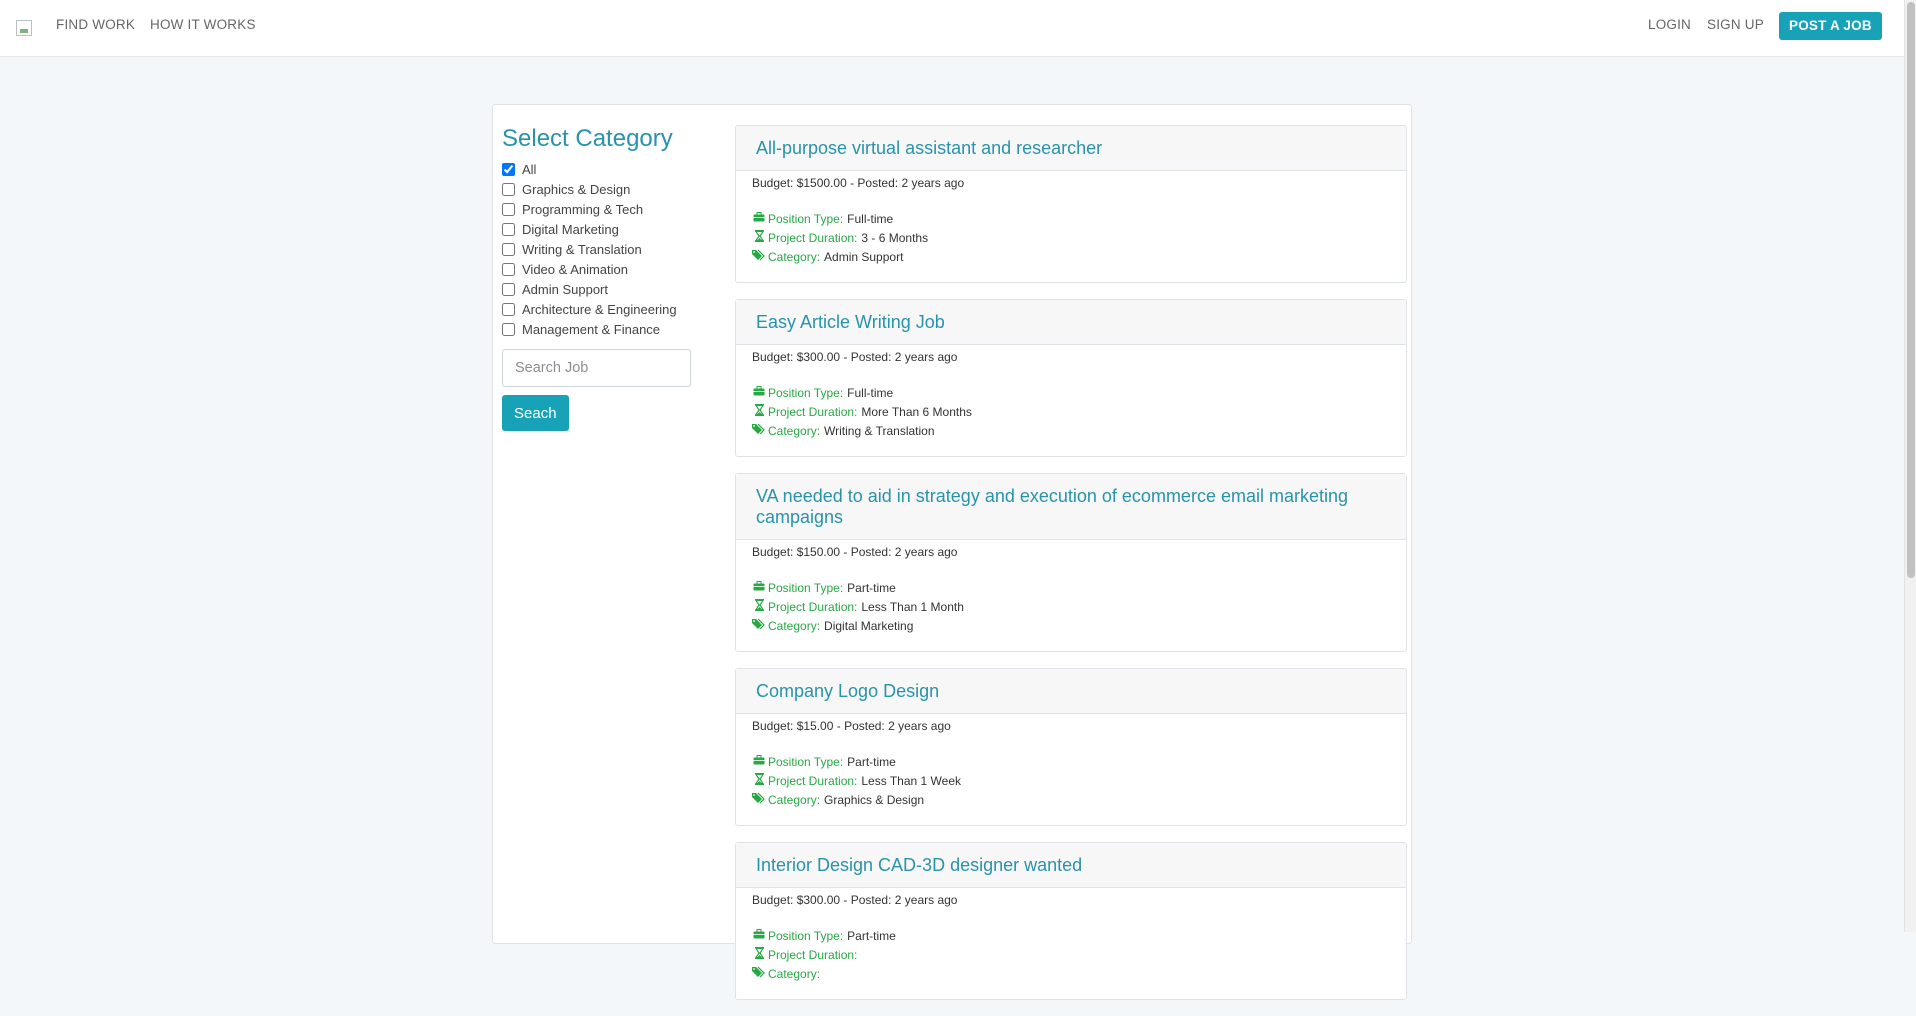  I want to click on job-card-header: Company Logo Design, so click(1071, 691).